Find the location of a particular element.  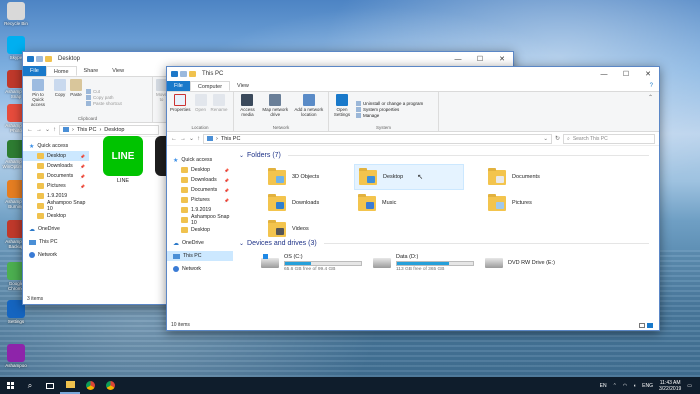

folder-tile: Pictures is located at coordinates (539, 203).